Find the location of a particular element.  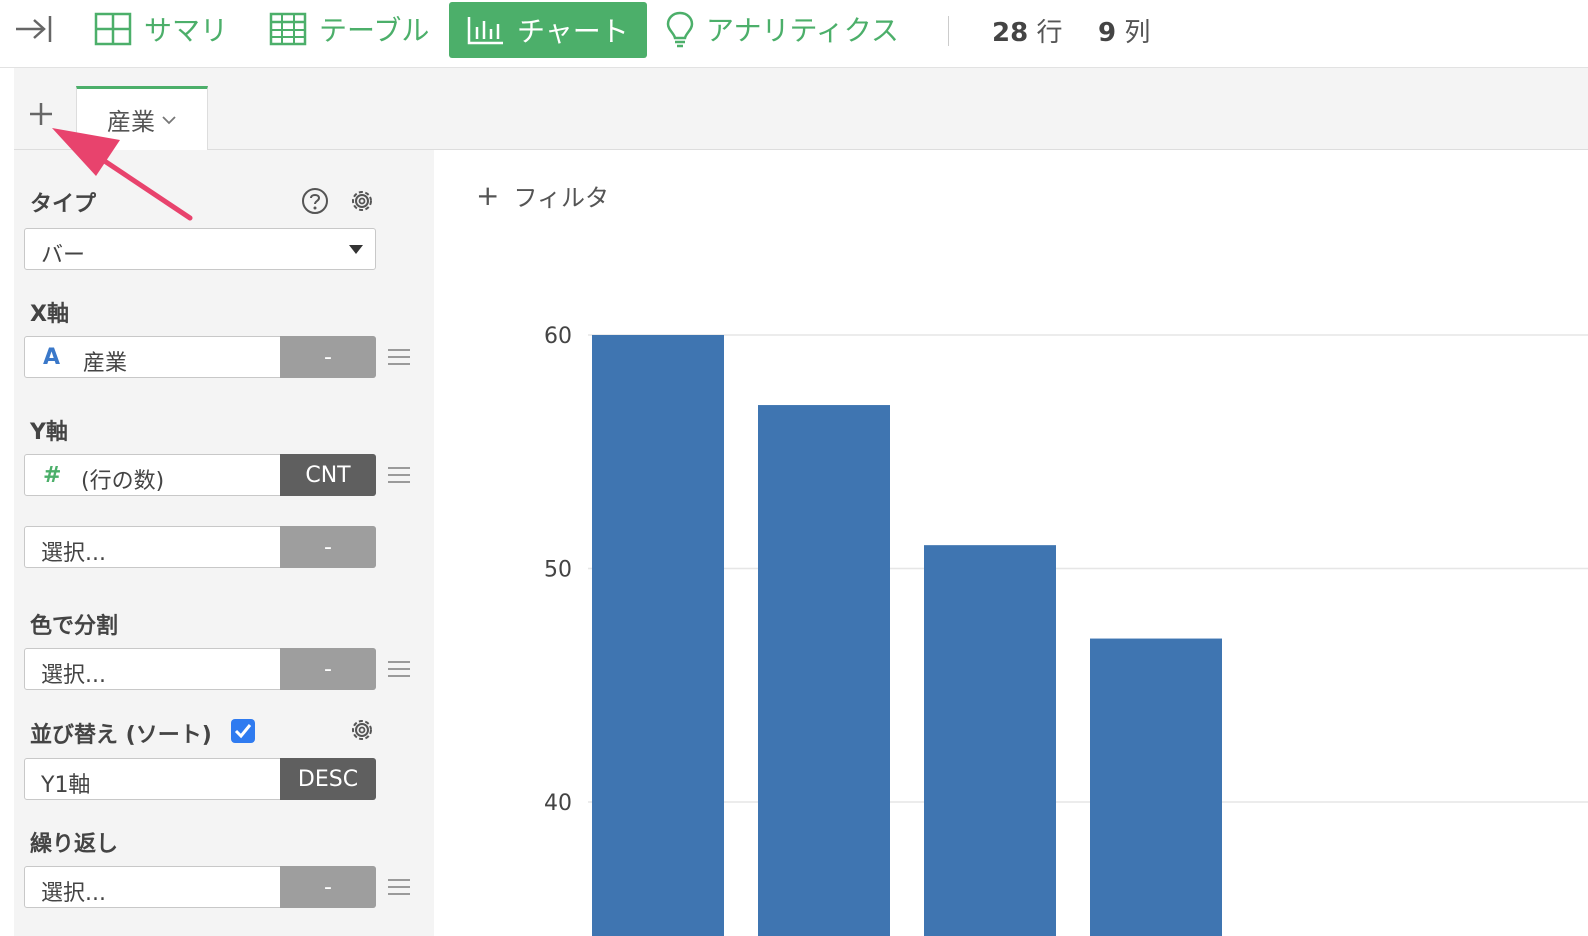

number-type-icon: # is located at coordinates (52, 475).